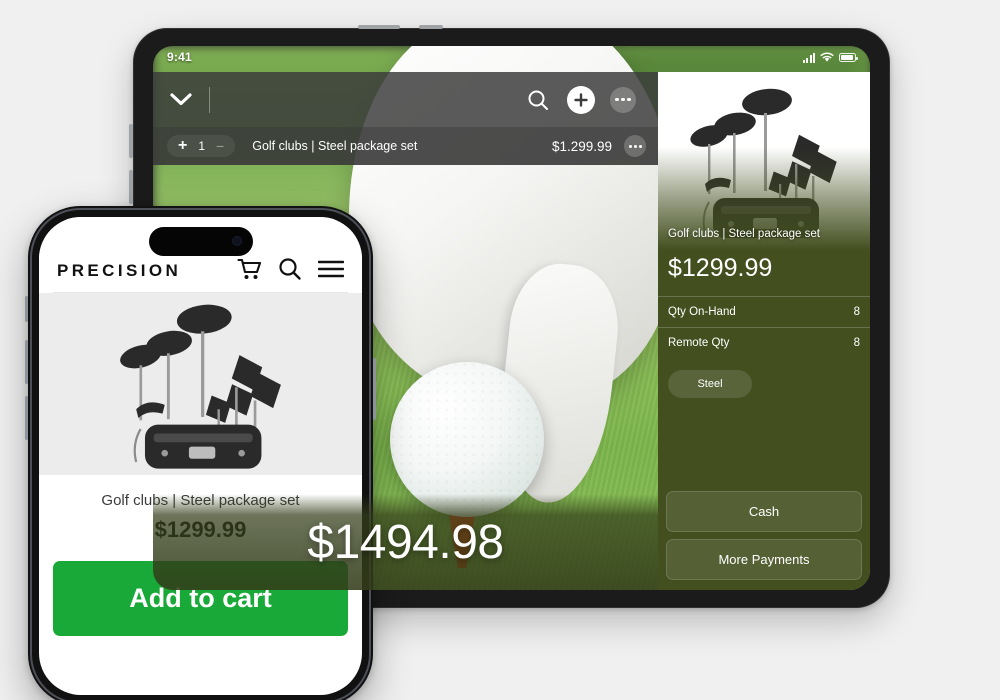  Describe the element at coordinates (374, 389) in the screenshot. I see `phone-power-button` at that location.